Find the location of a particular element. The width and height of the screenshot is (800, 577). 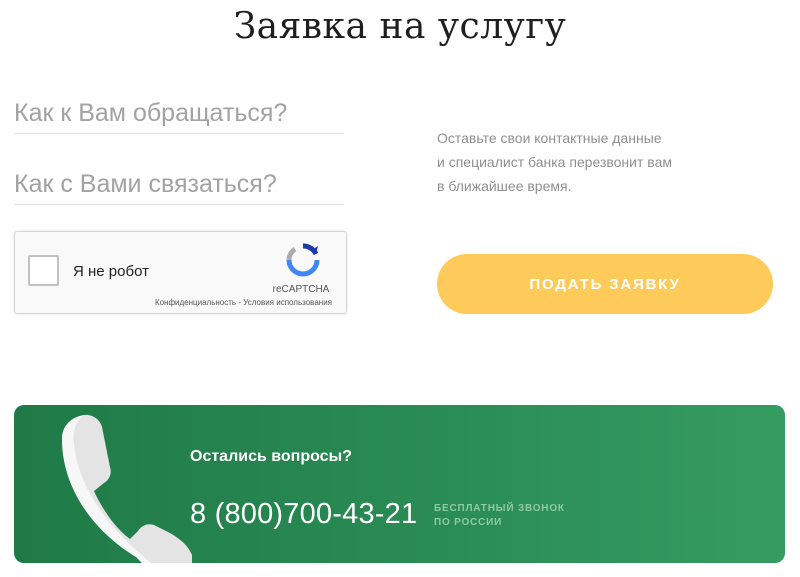

submit-button: ПОДАТЬ ЗАЯВКУ is located at coordinates (605, 284).